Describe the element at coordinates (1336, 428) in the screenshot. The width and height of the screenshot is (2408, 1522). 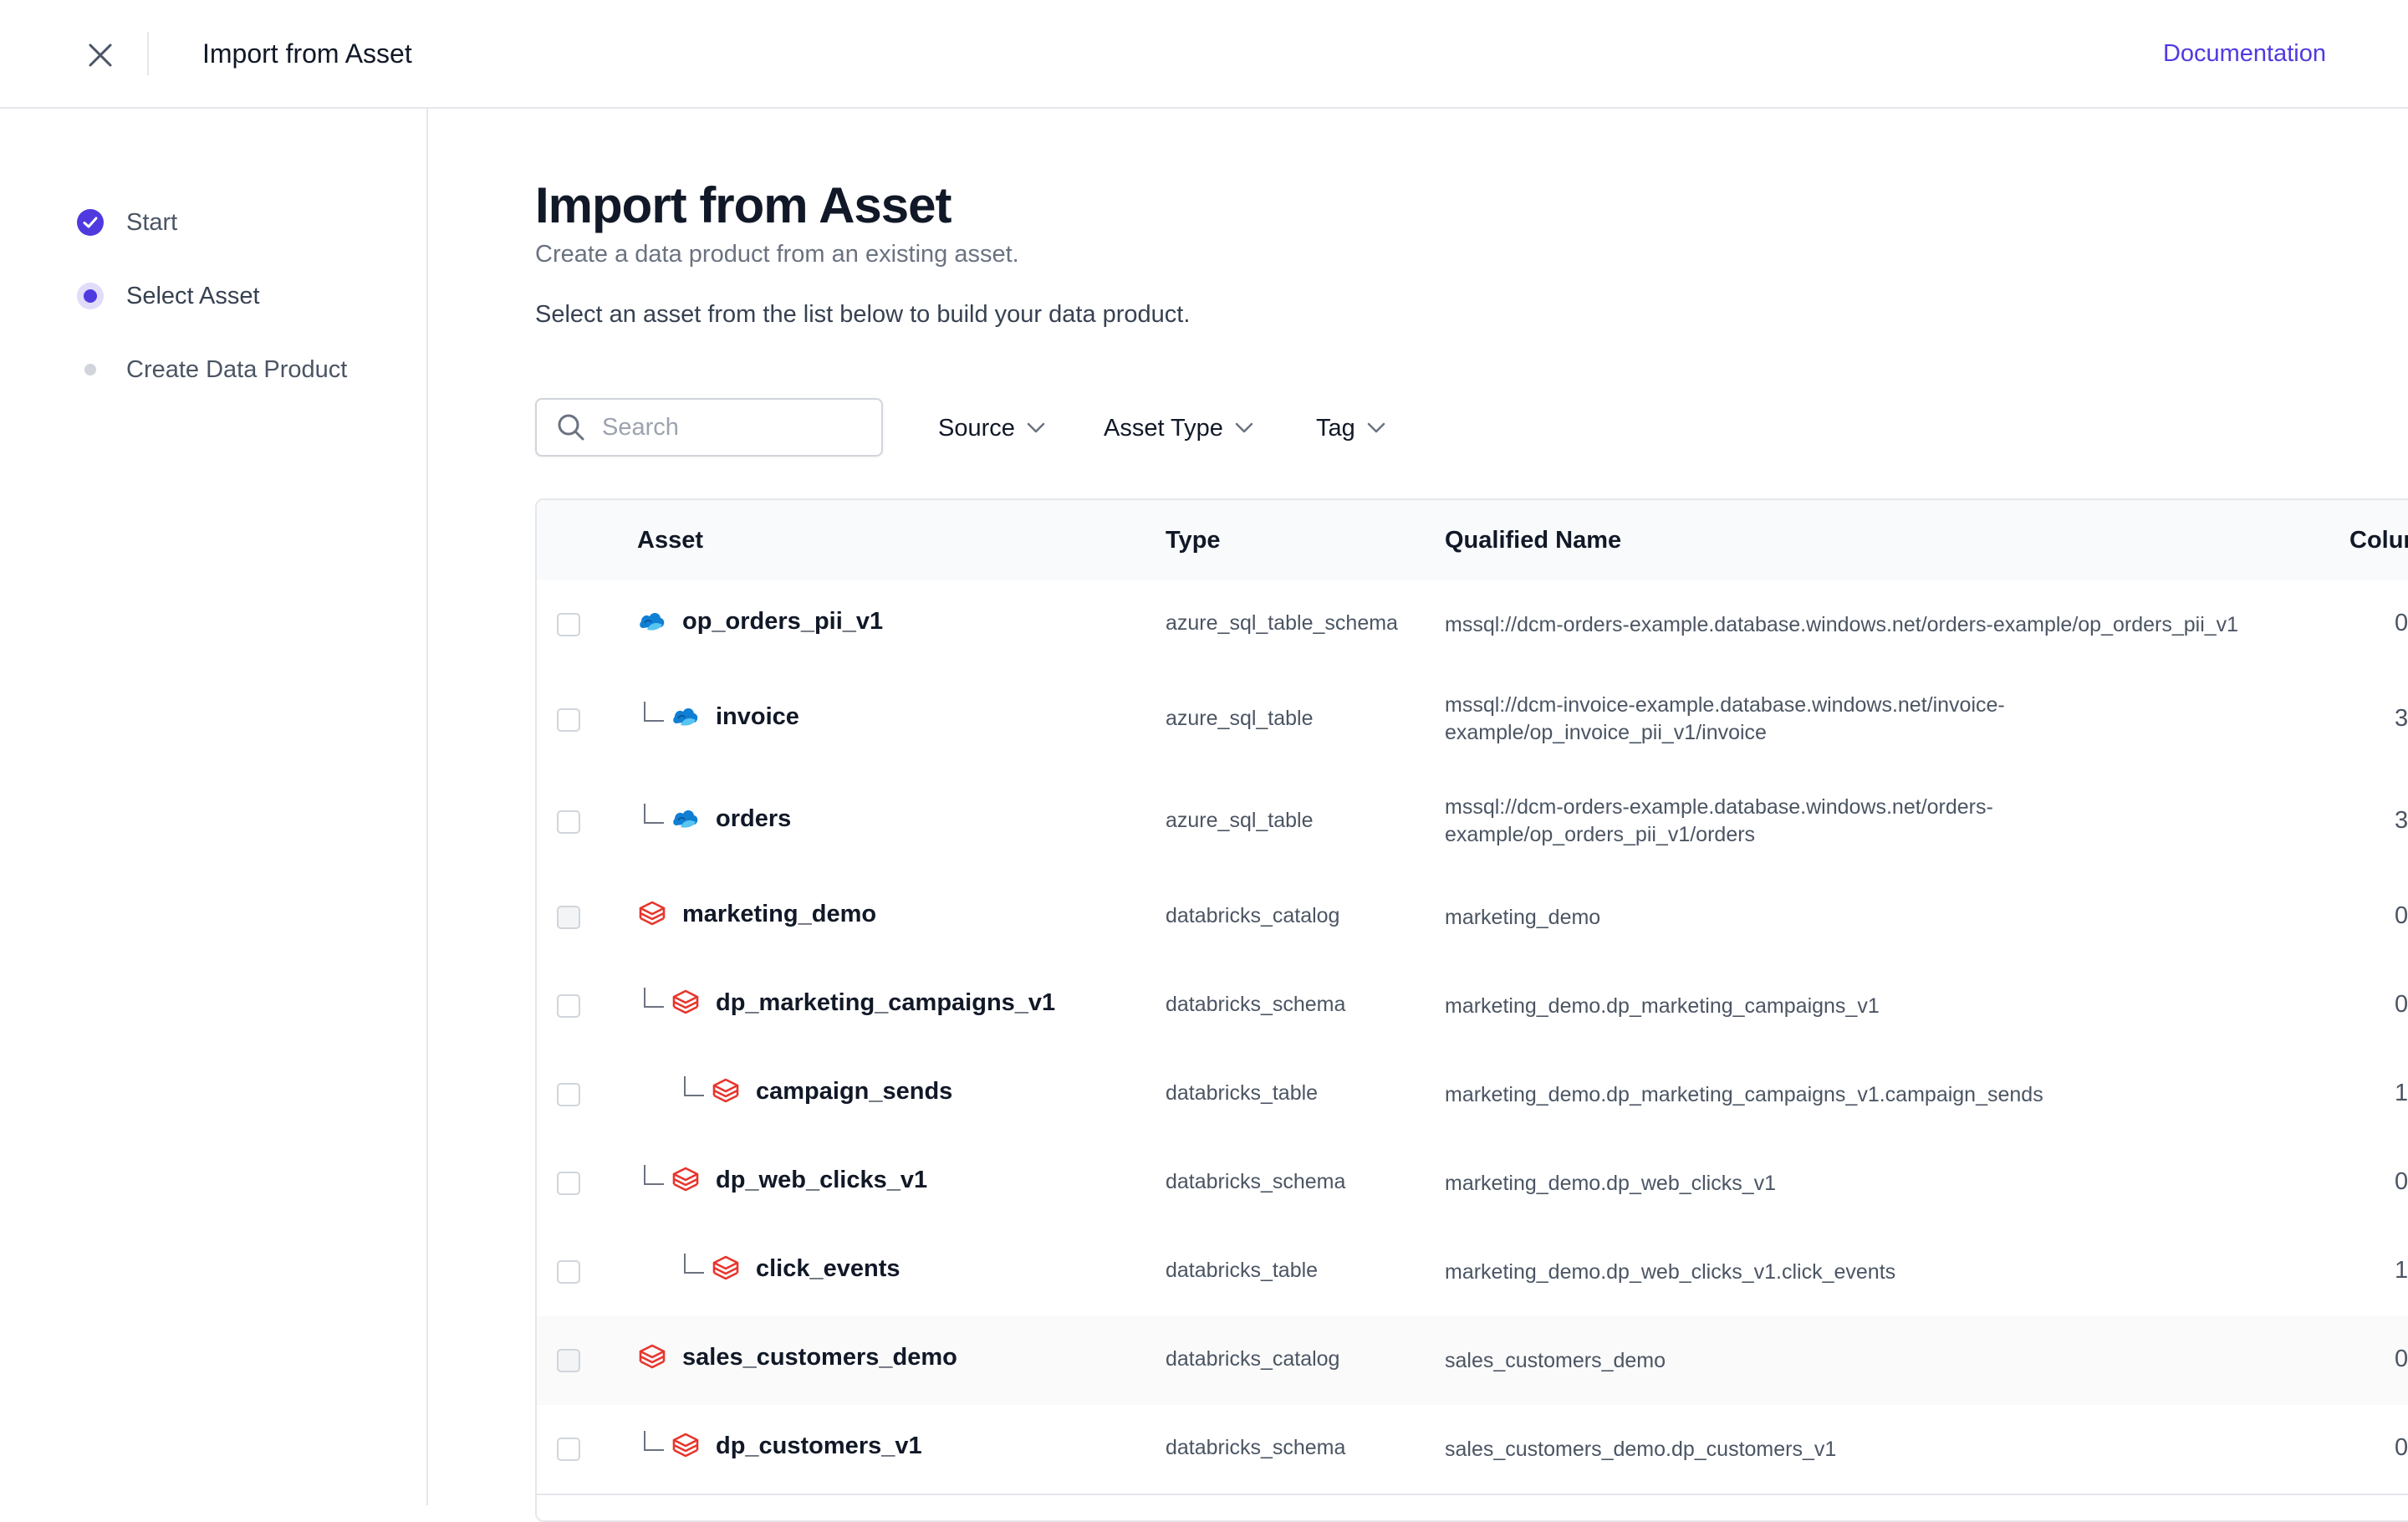
I see `filter-label: Tag` at that location.